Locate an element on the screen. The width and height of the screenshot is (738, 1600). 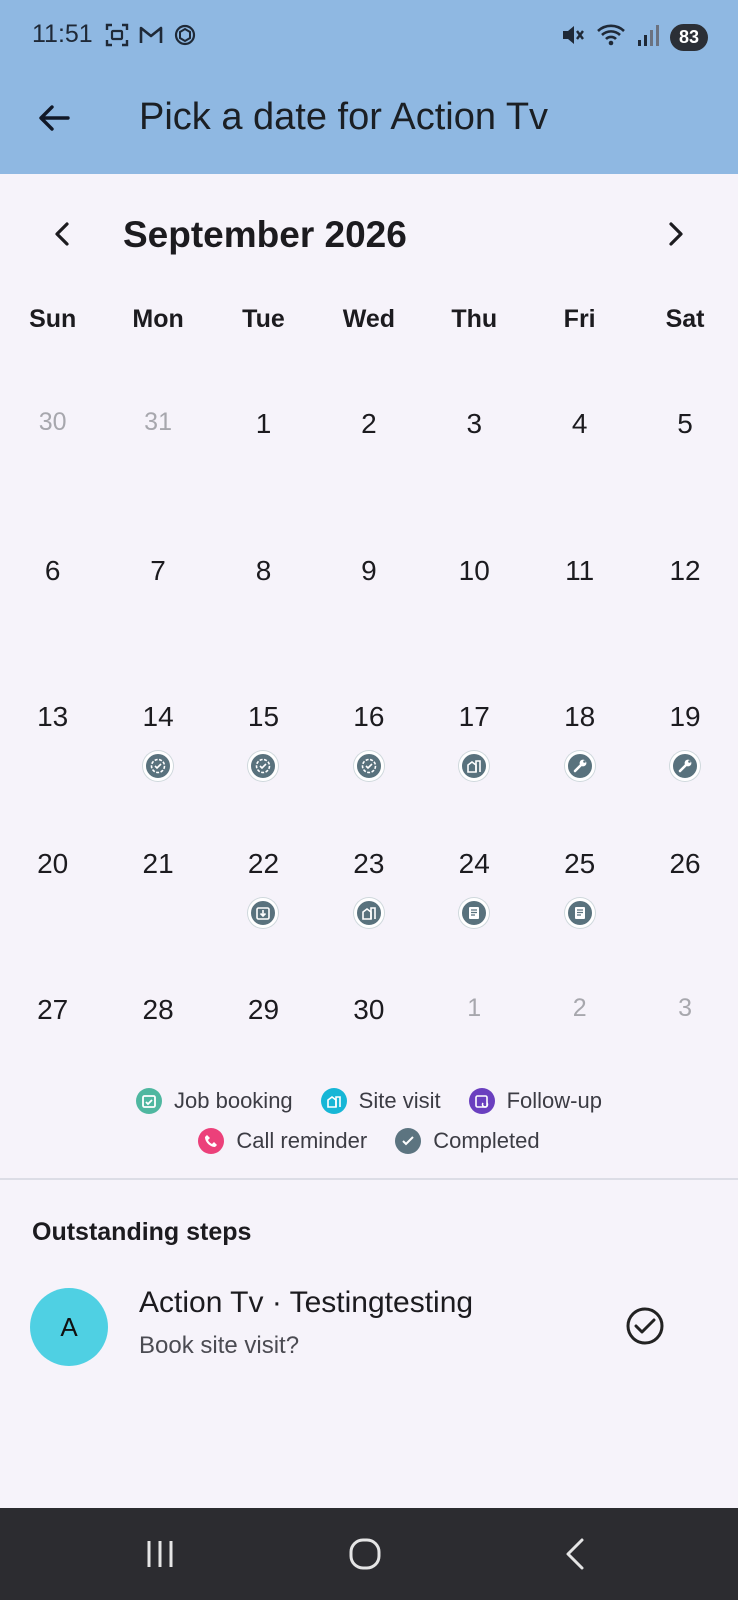
legend-row: Call reminder Completed is located at coordinates (369, 1141).